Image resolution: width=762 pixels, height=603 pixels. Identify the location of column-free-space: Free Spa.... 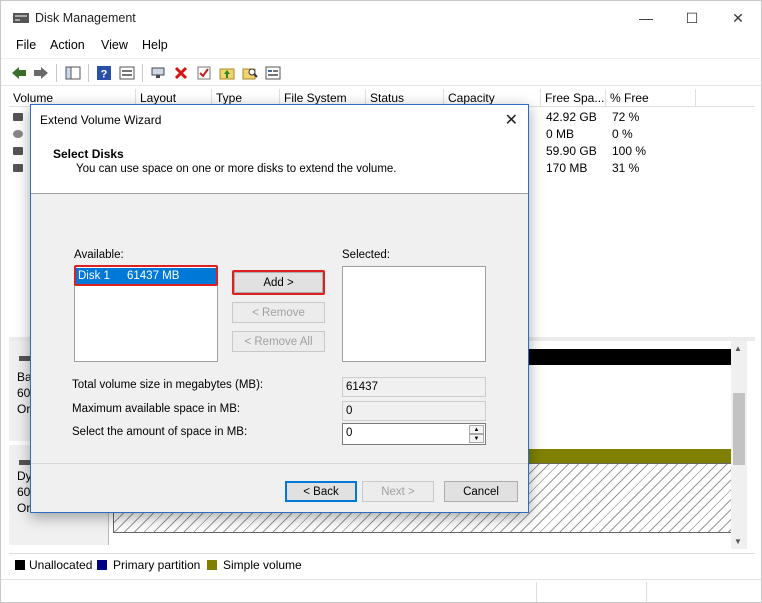
(573, 98).